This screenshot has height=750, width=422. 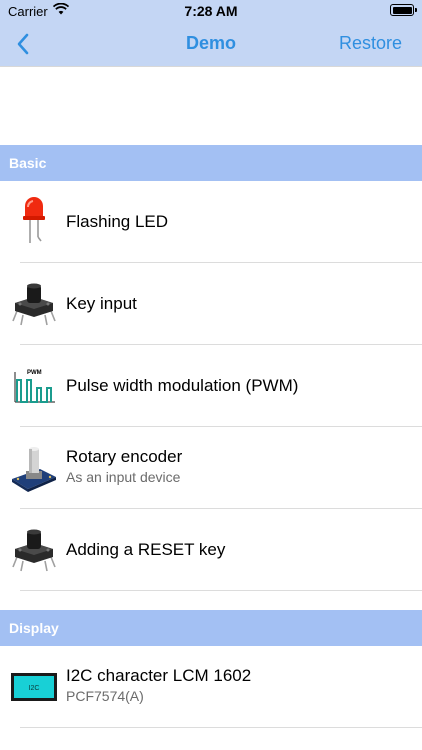 I want to click on status-time: 7:28 AM, so click(x=211, y=11).